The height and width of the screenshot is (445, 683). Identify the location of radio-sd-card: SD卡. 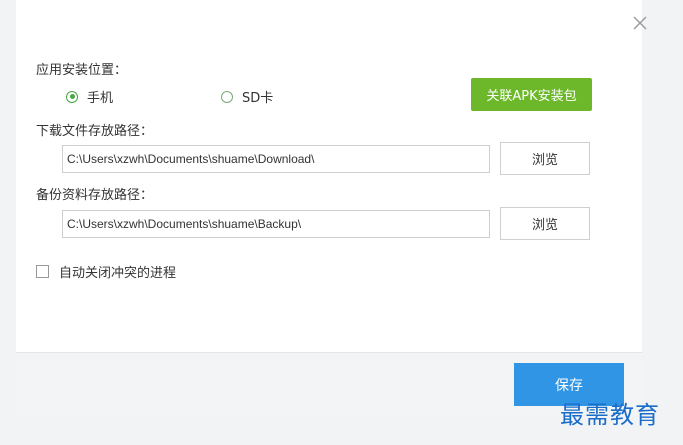
(247, 96).